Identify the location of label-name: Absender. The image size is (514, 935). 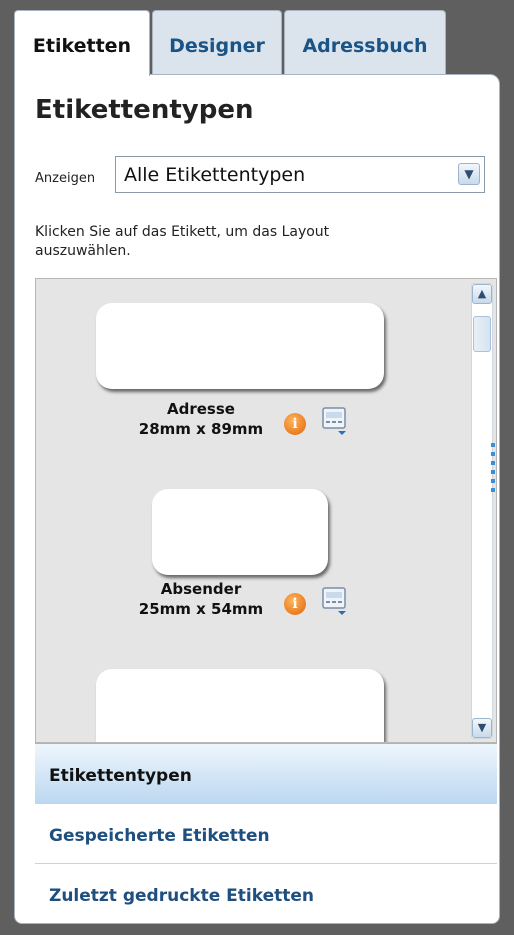
(201, 589).